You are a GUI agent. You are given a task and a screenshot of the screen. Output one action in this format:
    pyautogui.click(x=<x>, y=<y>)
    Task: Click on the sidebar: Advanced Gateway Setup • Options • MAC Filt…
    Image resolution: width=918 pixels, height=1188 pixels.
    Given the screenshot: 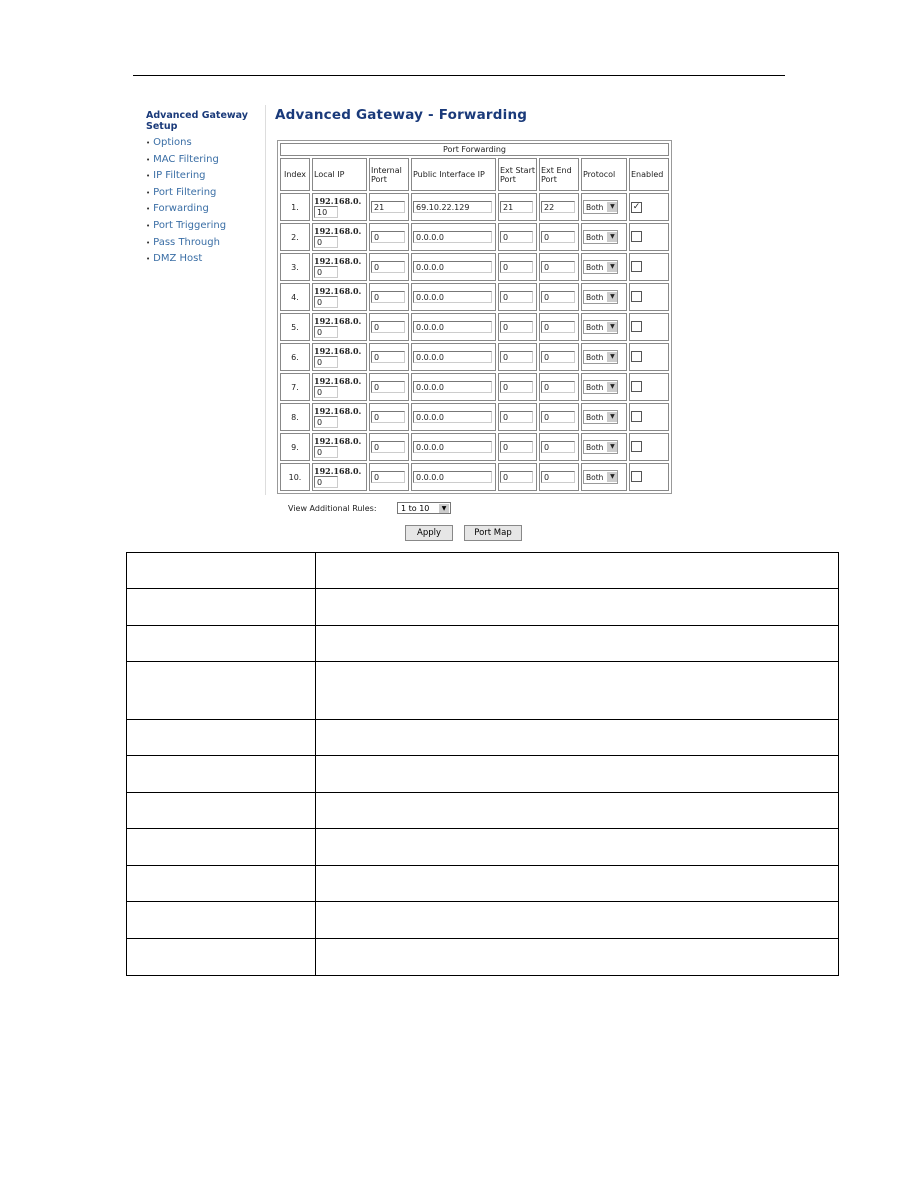 What is the action you would take?
    pyautogui.click(x=203, y=189)
    